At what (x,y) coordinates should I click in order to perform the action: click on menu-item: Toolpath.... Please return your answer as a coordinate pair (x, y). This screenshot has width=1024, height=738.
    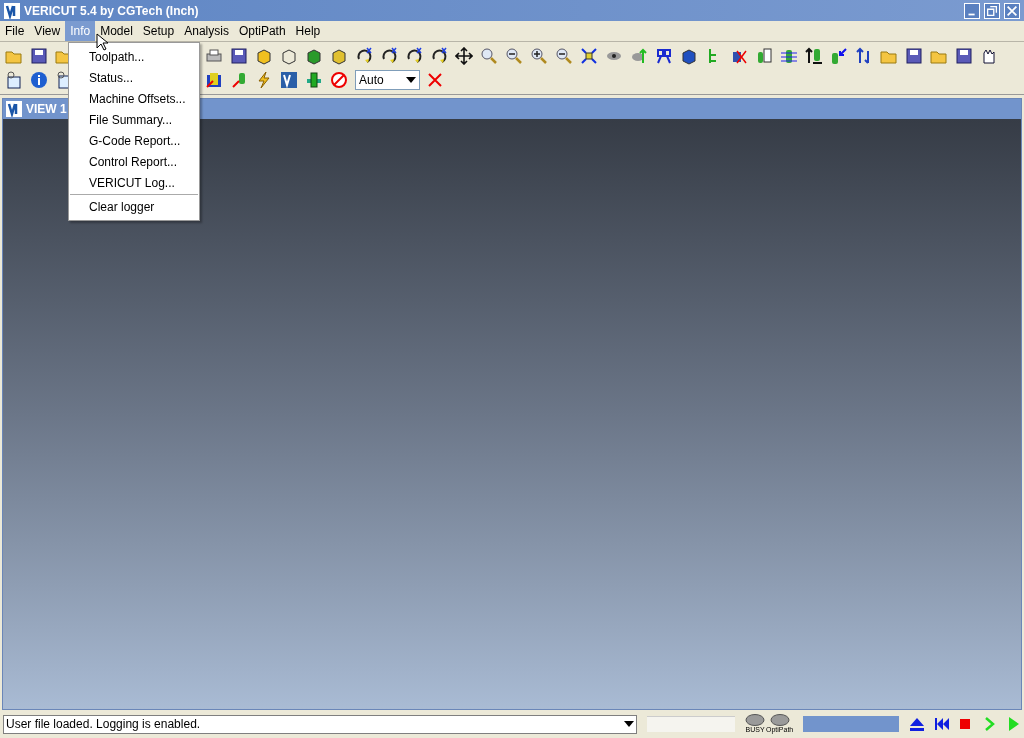
    Looking at the image, I should click on (134, 56).